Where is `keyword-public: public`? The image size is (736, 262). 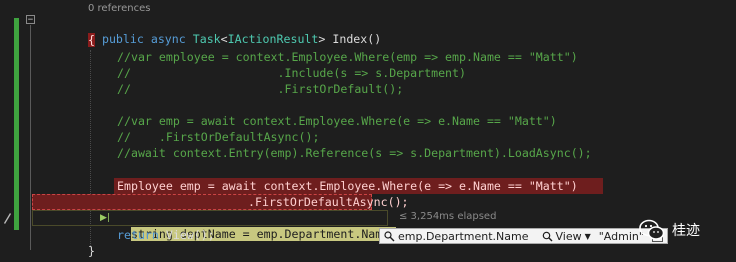
keyword-public: public is located at coordinates (122, 39).